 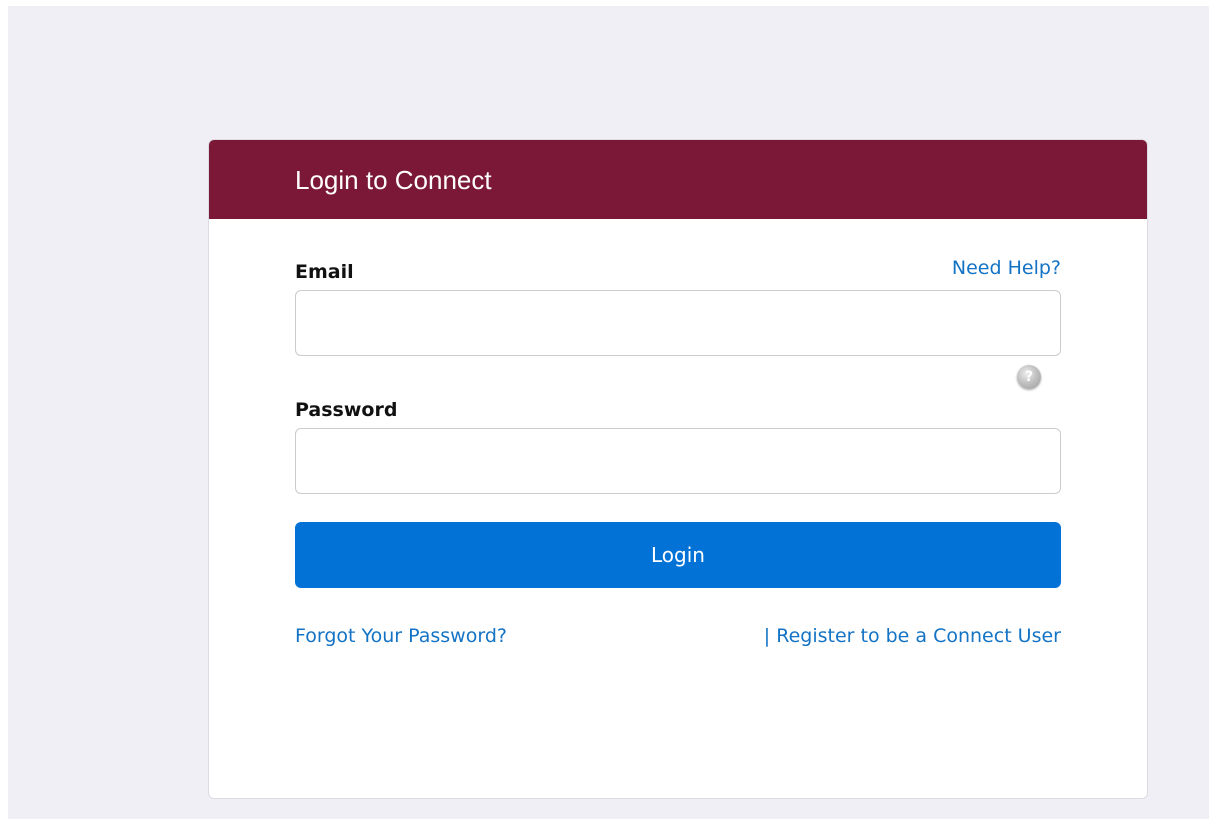 What do you see at coordinates (678, 323) in the screenshot?
I see `email-field` at bounding box center [678, 323].